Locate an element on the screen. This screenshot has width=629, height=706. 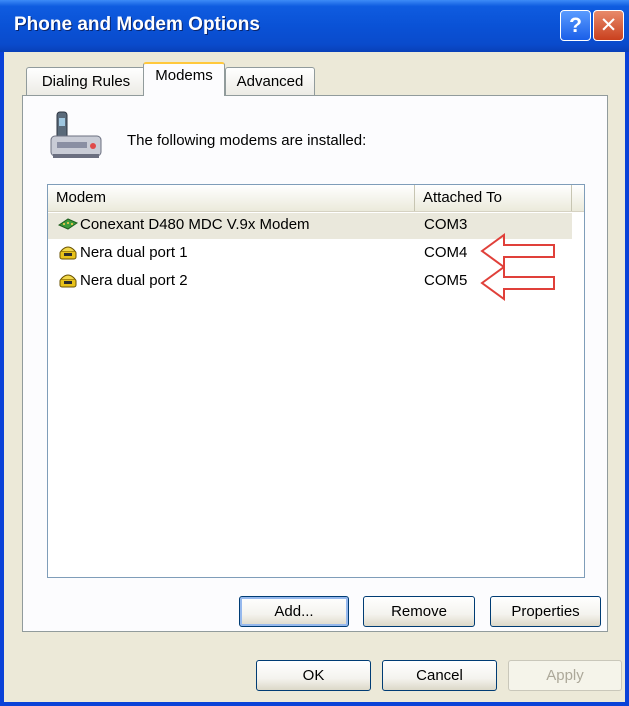
column-header-modem: Modem is located at coordinates (231, 198).